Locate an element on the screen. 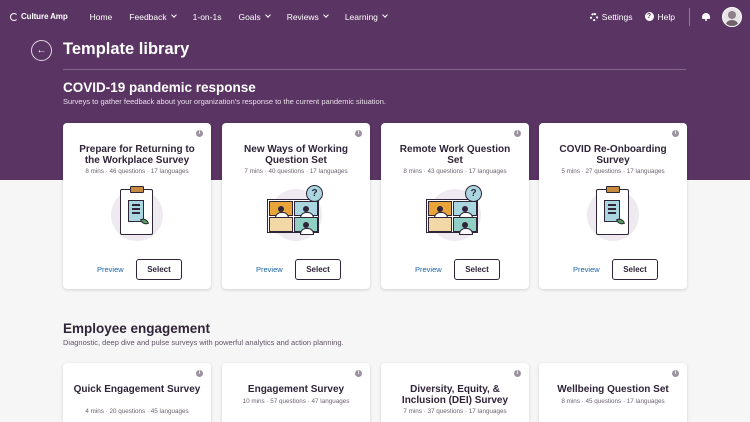 This screenshot has width=750, height=422. nav-item-goals: Goals is located at coordinates (254, 16).